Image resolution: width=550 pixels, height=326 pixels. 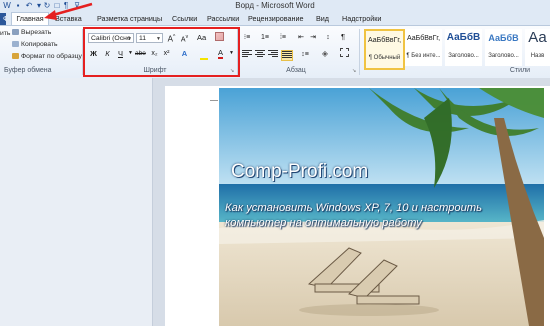 What do you see at coordinates (214, 100) in the screenshot?
I see `margin-mark` at bounding box center [214, 100].